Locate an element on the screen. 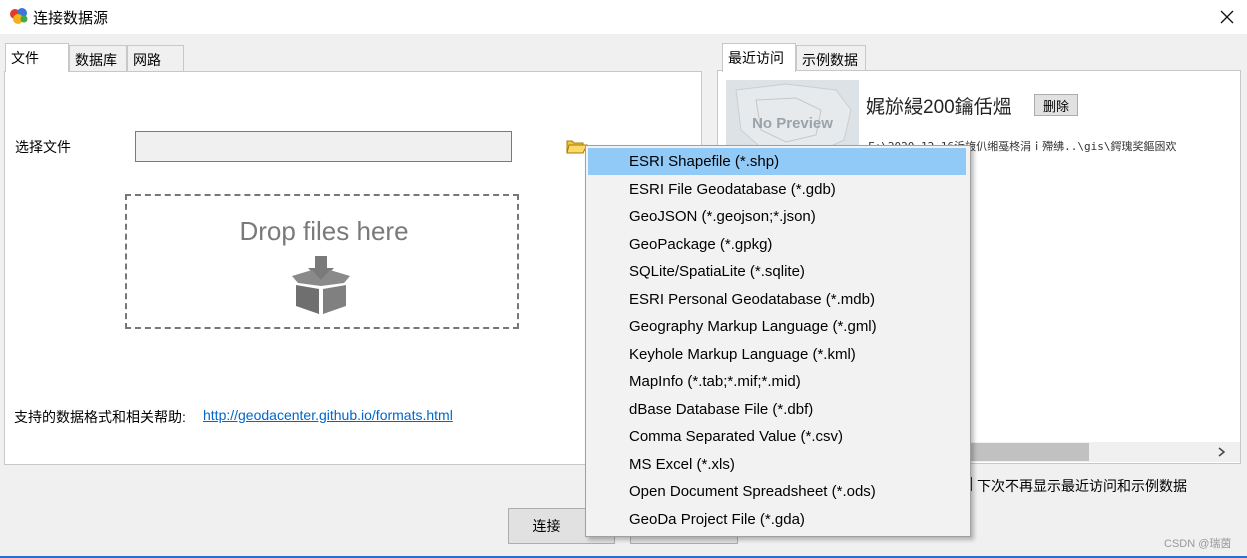 This screenshot has height=558, width=1247. menu-item: Keyhole Markup Language (*.kml) is located at coordinates (777, 354).